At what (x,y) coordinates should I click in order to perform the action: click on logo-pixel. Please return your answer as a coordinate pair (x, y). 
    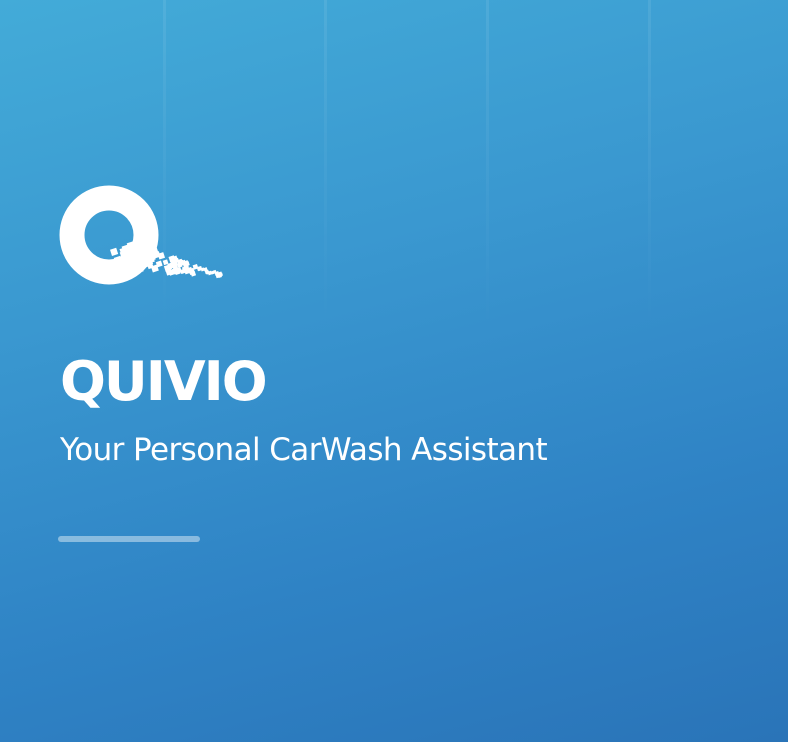
    Looking at the image, I should click on (114, 251).